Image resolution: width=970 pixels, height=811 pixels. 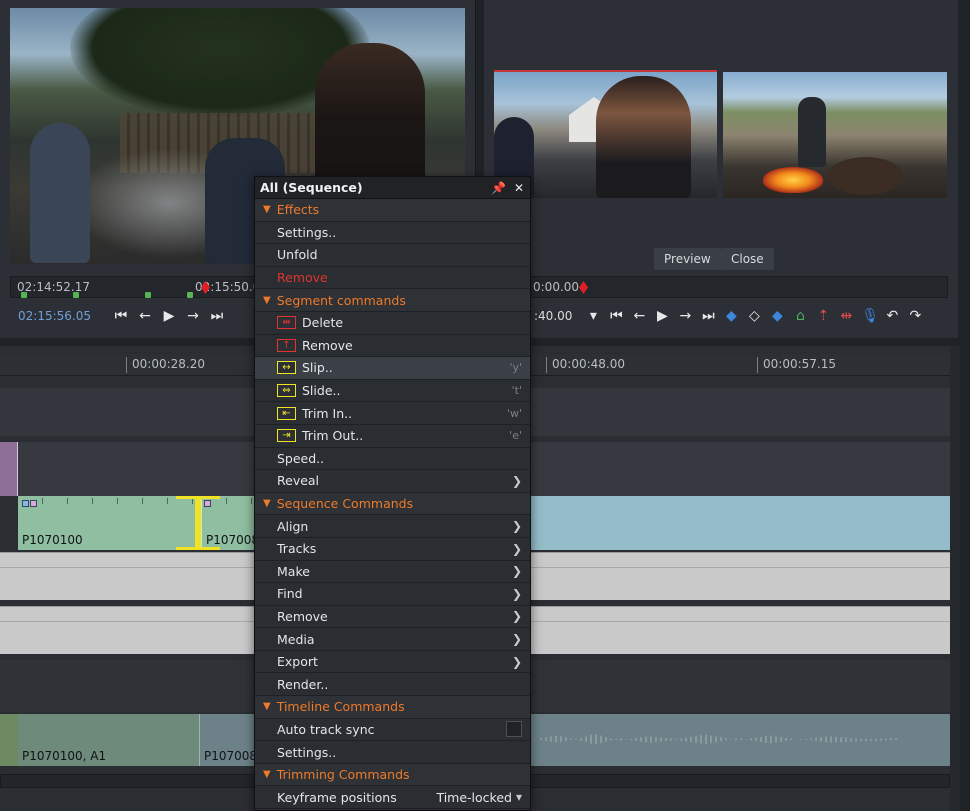 What do you see at coordinates (392, 278) in the screenshot?
I see `menu-item: Remove` at bounding box center [392, 278].